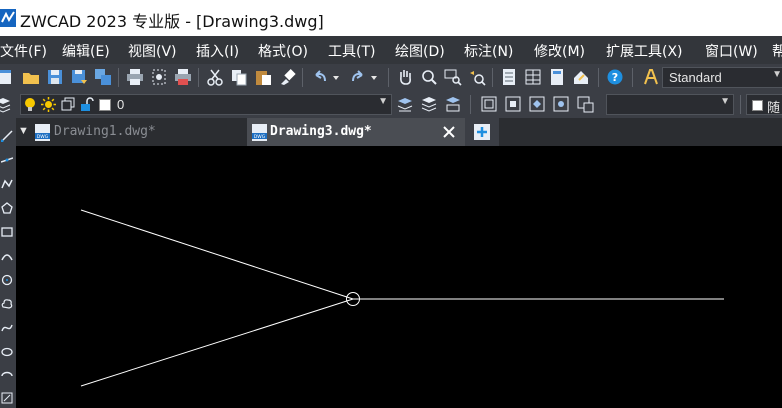 The width and height of the screenshot is (782, 408). What do you see at coordinates (152, 51) in the screenshot?
I see `menu-view: 视图(V)` at bounding box center [152, 51].